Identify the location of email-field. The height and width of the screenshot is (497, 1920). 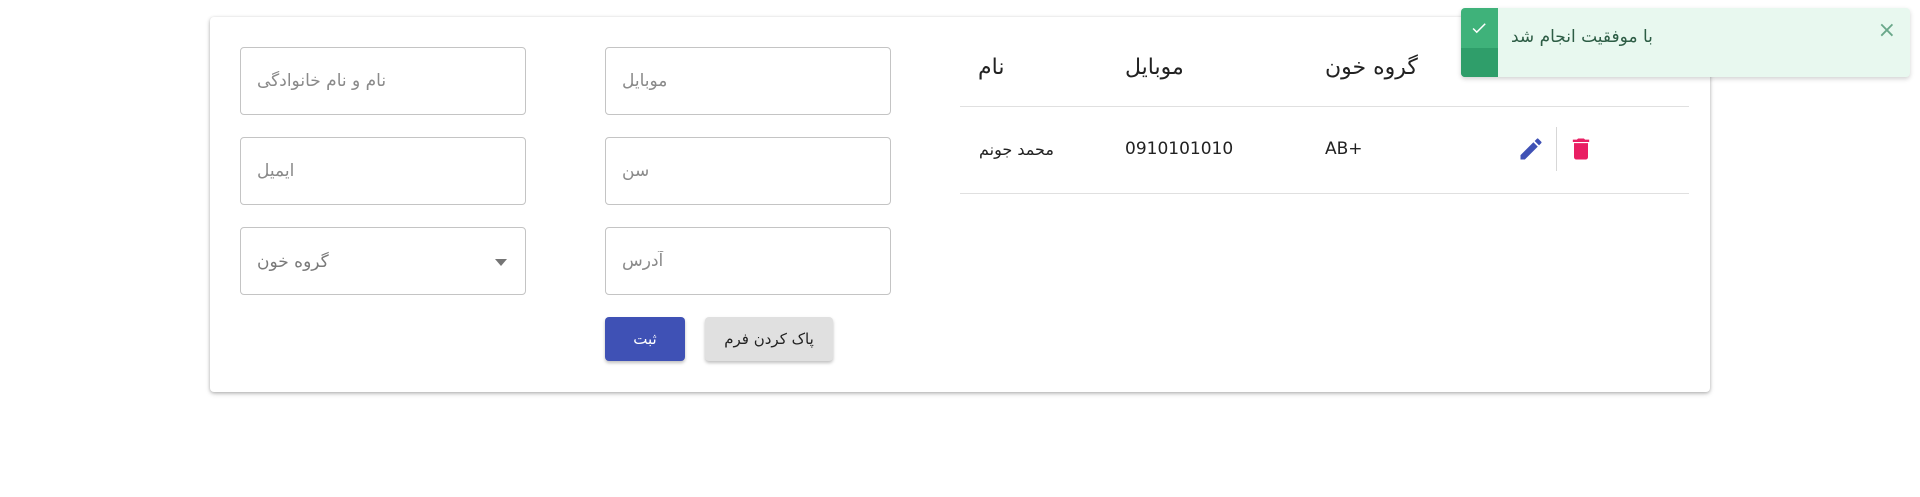
(383, 171).